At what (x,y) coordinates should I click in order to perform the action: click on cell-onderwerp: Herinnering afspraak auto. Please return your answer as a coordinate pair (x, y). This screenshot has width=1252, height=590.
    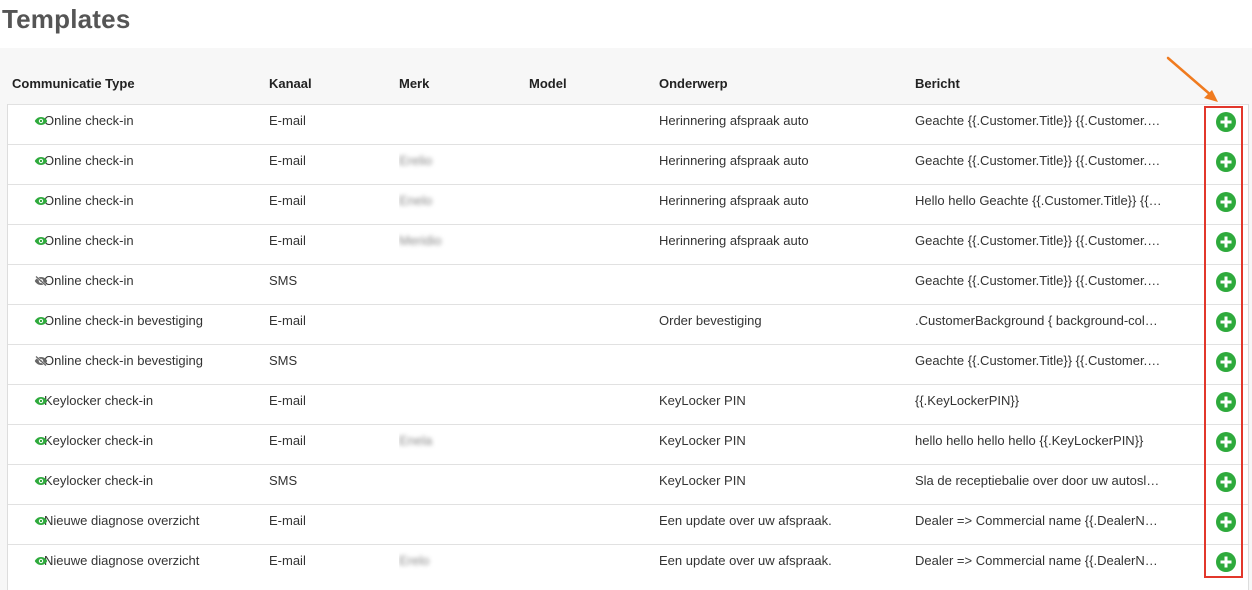
    Looking at the image, I should click on (734, 240).